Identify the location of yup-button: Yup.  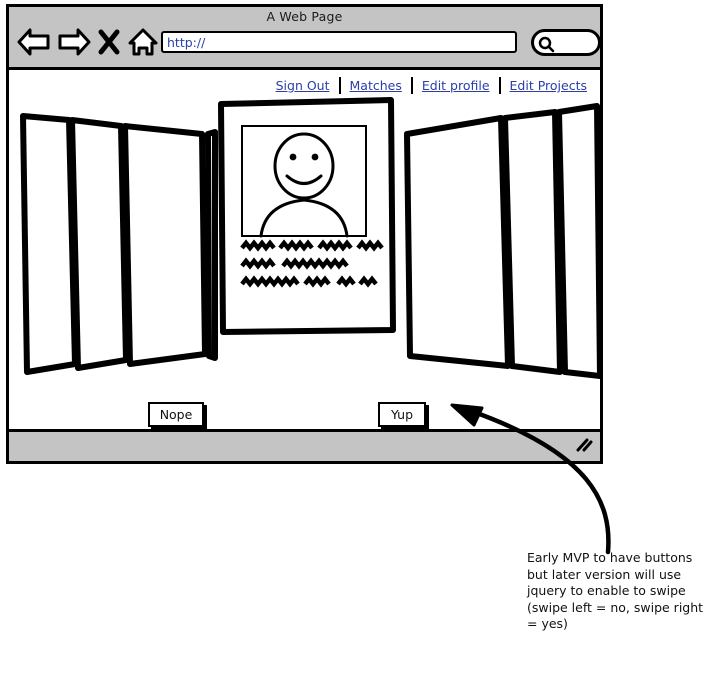
(402, 414).